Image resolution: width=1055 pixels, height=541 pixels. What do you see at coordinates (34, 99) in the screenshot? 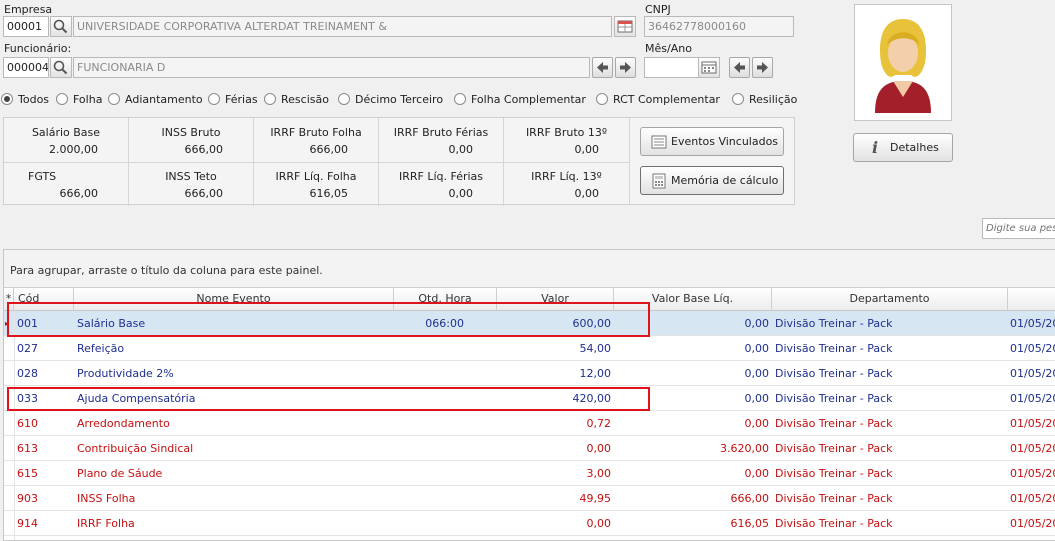
I see `filter-label: Todos` at bounding box center [34, 99].